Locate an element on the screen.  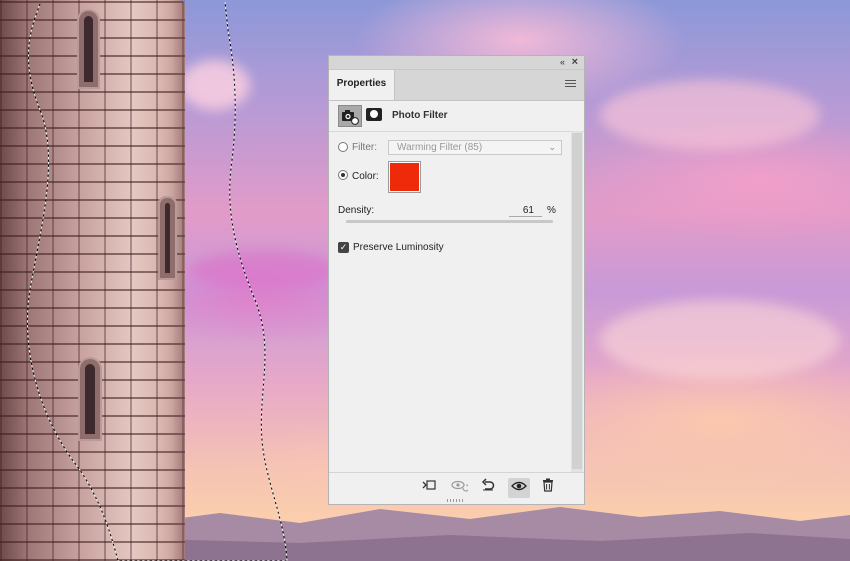
filter-label: Filter: is located at coordinates (364, 147).